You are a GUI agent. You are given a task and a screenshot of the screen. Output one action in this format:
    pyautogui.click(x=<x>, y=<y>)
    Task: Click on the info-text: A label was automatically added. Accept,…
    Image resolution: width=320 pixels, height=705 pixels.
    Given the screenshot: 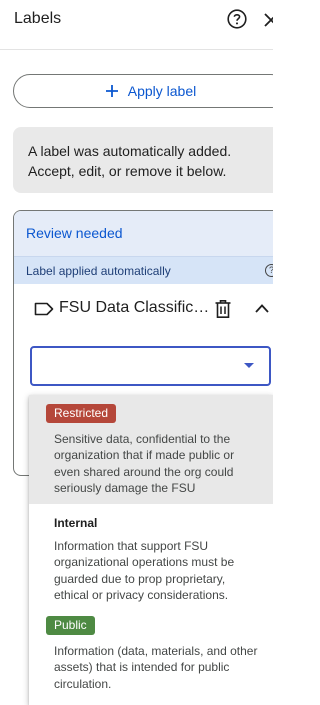 What is the action you would take?
    pyautogui.click(x=130, y=161)
    